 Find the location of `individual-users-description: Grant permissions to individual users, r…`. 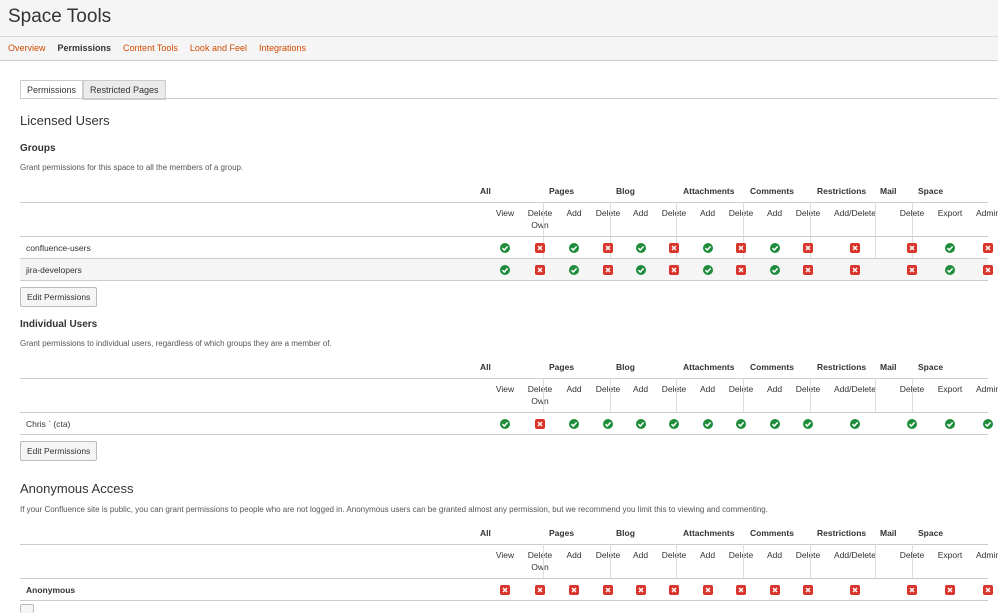

individual-users-description: Grant permissions to individual users, r… is located at coordinates (176, 343).